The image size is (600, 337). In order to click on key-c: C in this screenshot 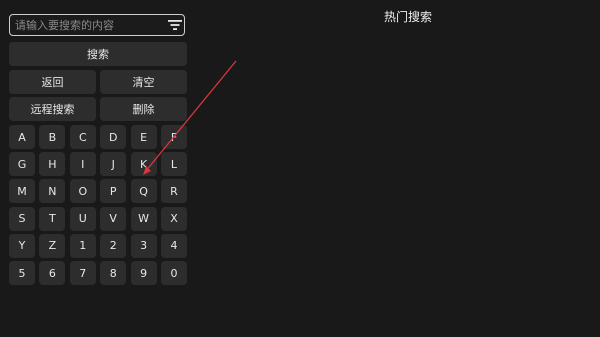, I will do `click(82, 137)`.